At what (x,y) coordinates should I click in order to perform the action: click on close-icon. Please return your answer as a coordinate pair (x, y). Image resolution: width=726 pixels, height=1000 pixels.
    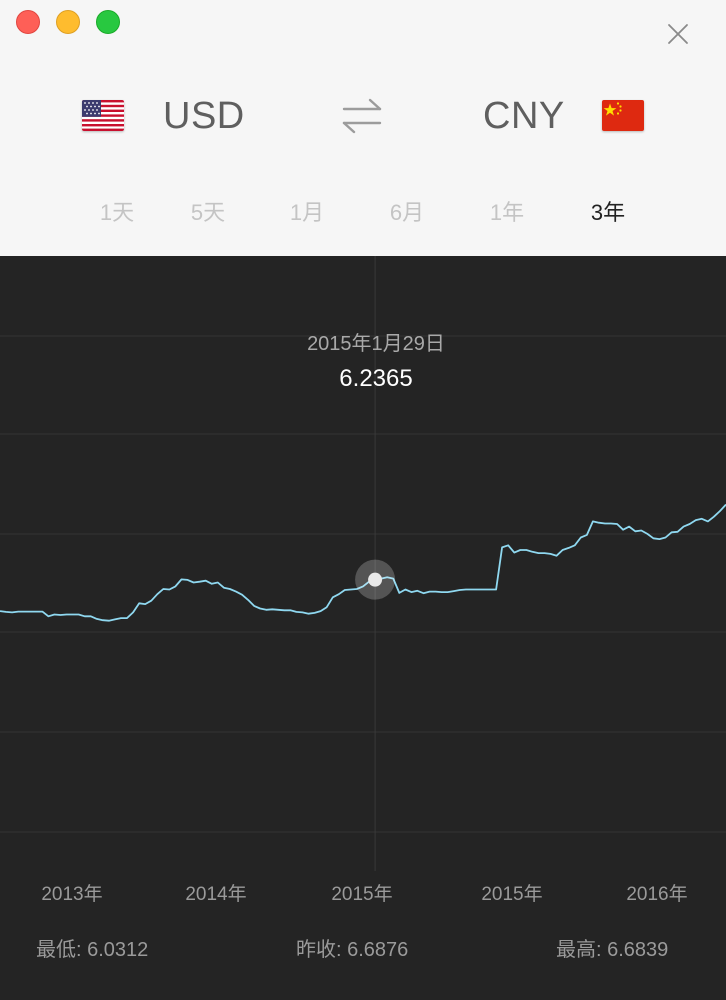
    Looking at the image, I should click on (678, 34).